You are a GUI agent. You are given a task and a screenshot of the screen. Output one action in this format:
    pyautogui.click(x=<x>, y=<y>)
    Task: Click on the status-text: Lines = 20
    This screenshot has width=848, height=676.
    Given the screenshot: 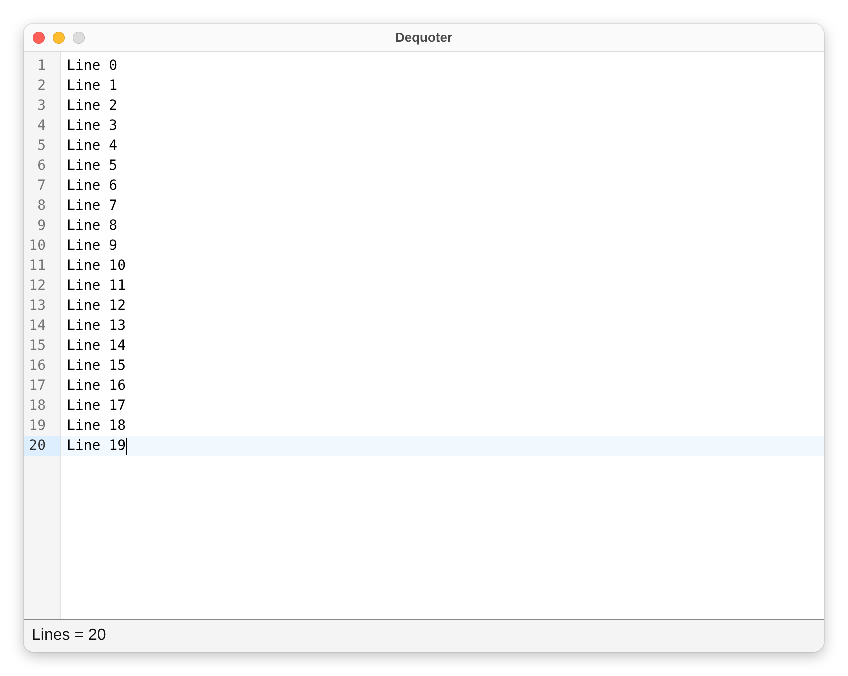 What is the action you would take?
    pyautogui.click(x=69, y=636)
    